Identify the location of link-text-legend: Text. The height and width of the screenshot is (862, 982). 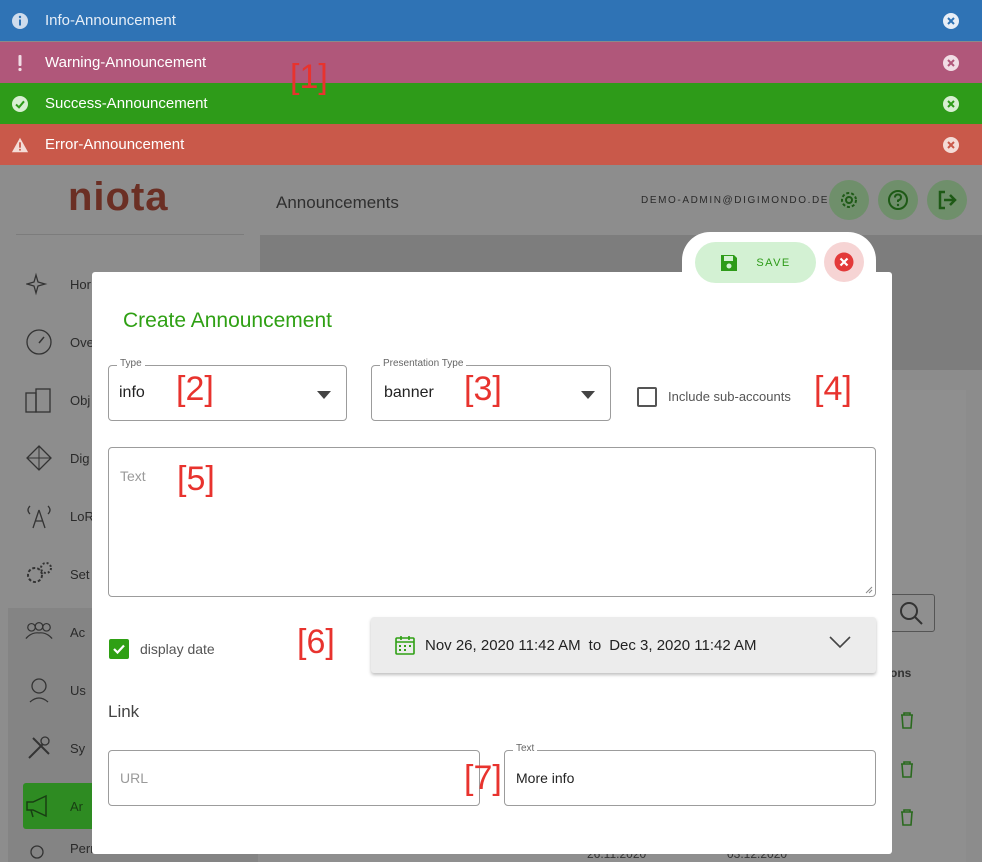
(525, 748).